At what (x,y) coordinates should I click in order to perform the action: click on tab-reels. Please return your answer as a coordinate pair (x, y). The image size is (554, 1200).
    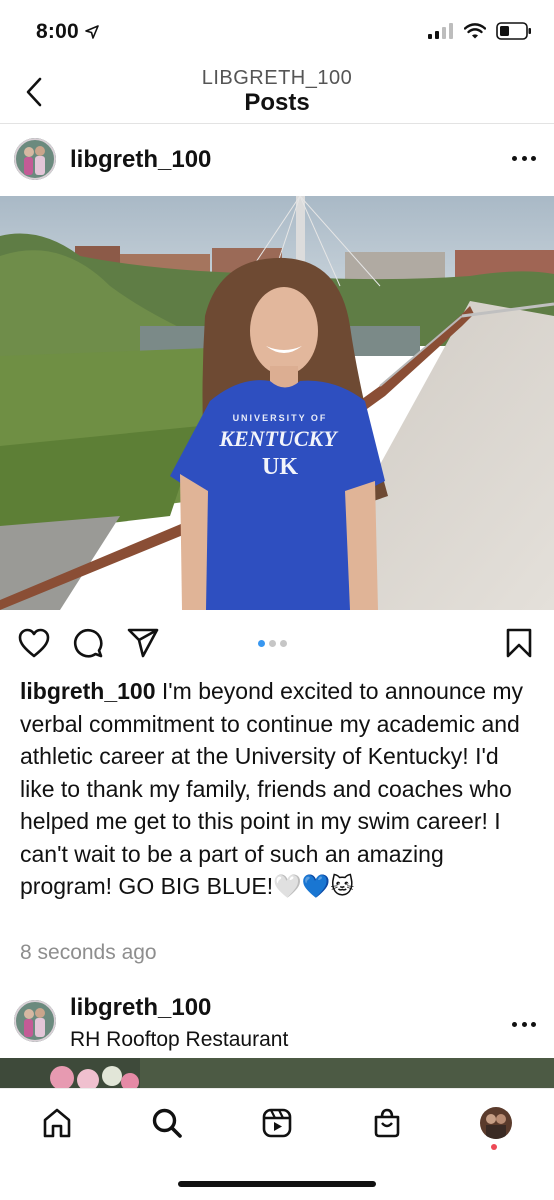
    Looking at the image, I should click on (277, 1123).